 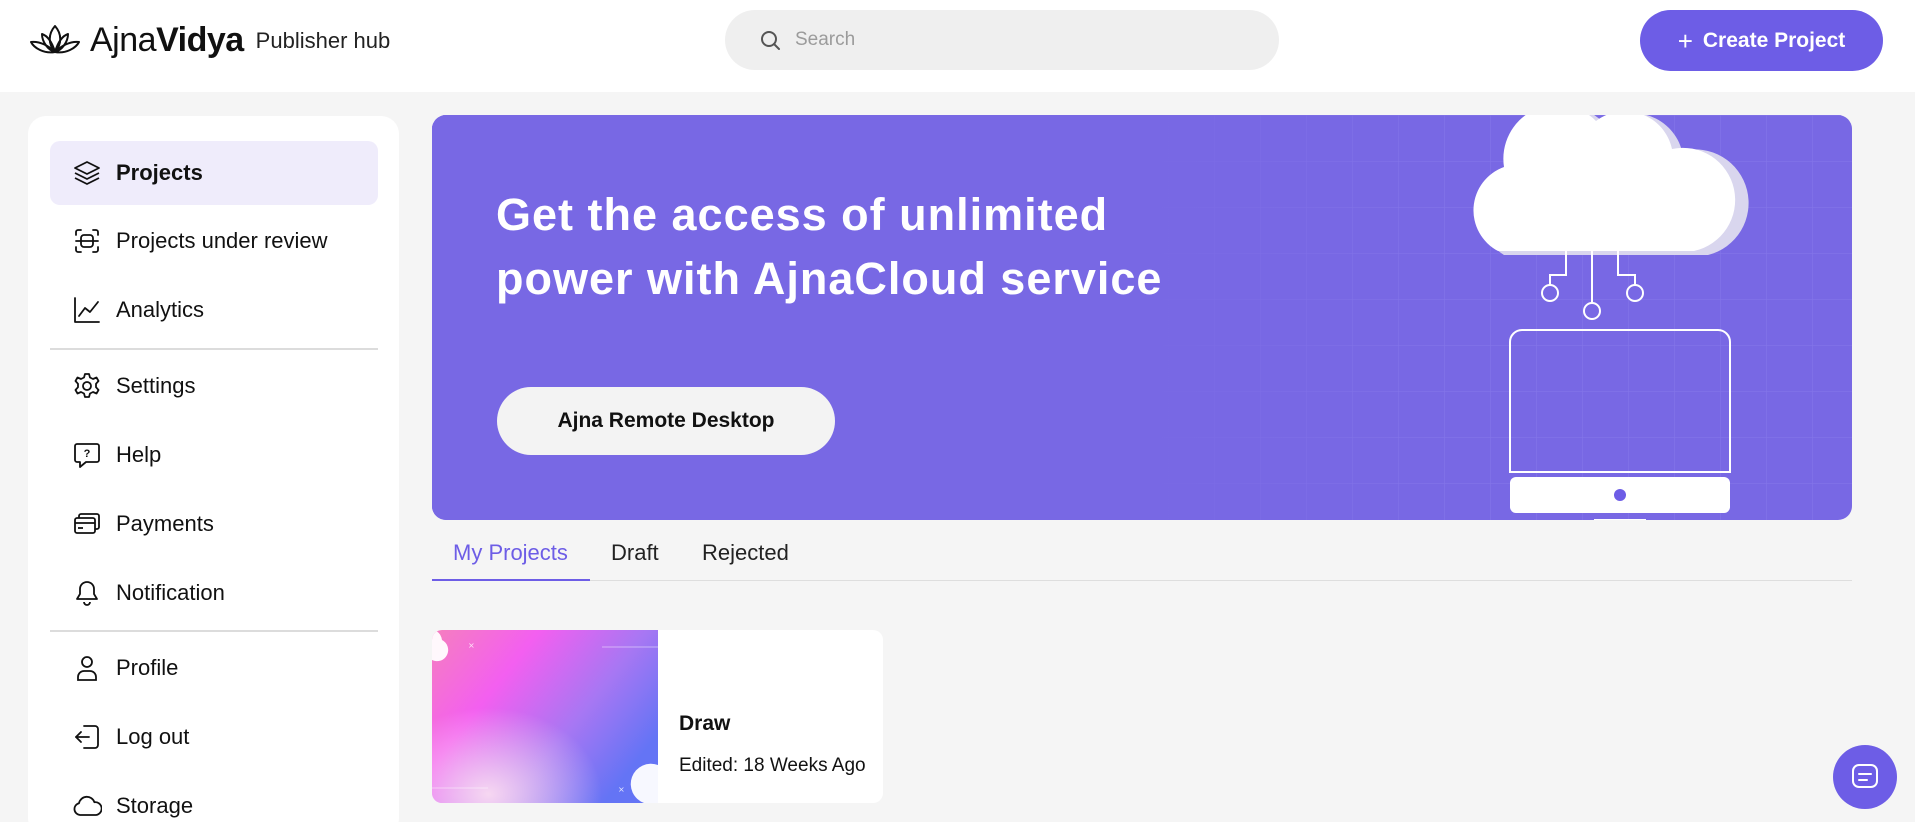 I want to click on tab-draft: Draft, so click(x=635, y=553).